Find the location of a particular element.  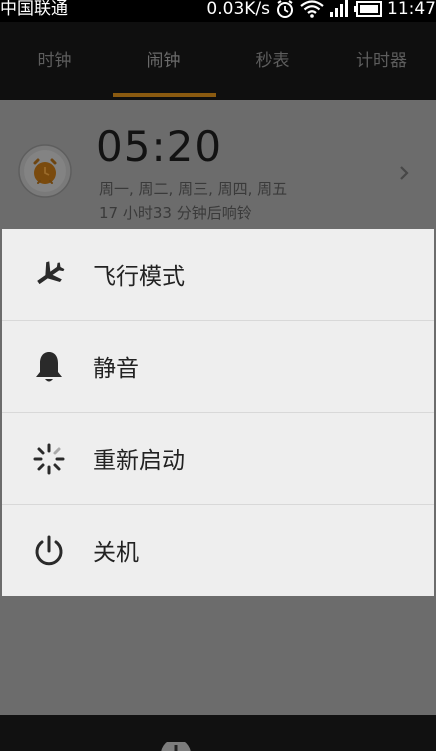

tab-timer: 计时器 is located at coordinates (381, 61).